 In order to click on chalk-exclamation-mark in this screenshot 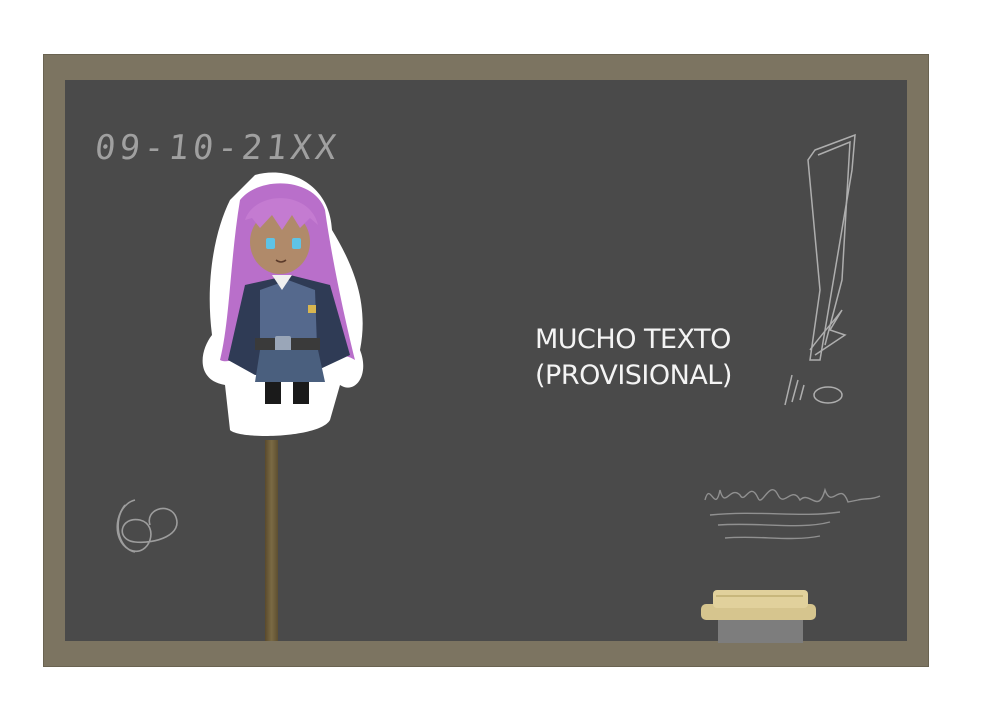, I will do `click(820, 269)`.